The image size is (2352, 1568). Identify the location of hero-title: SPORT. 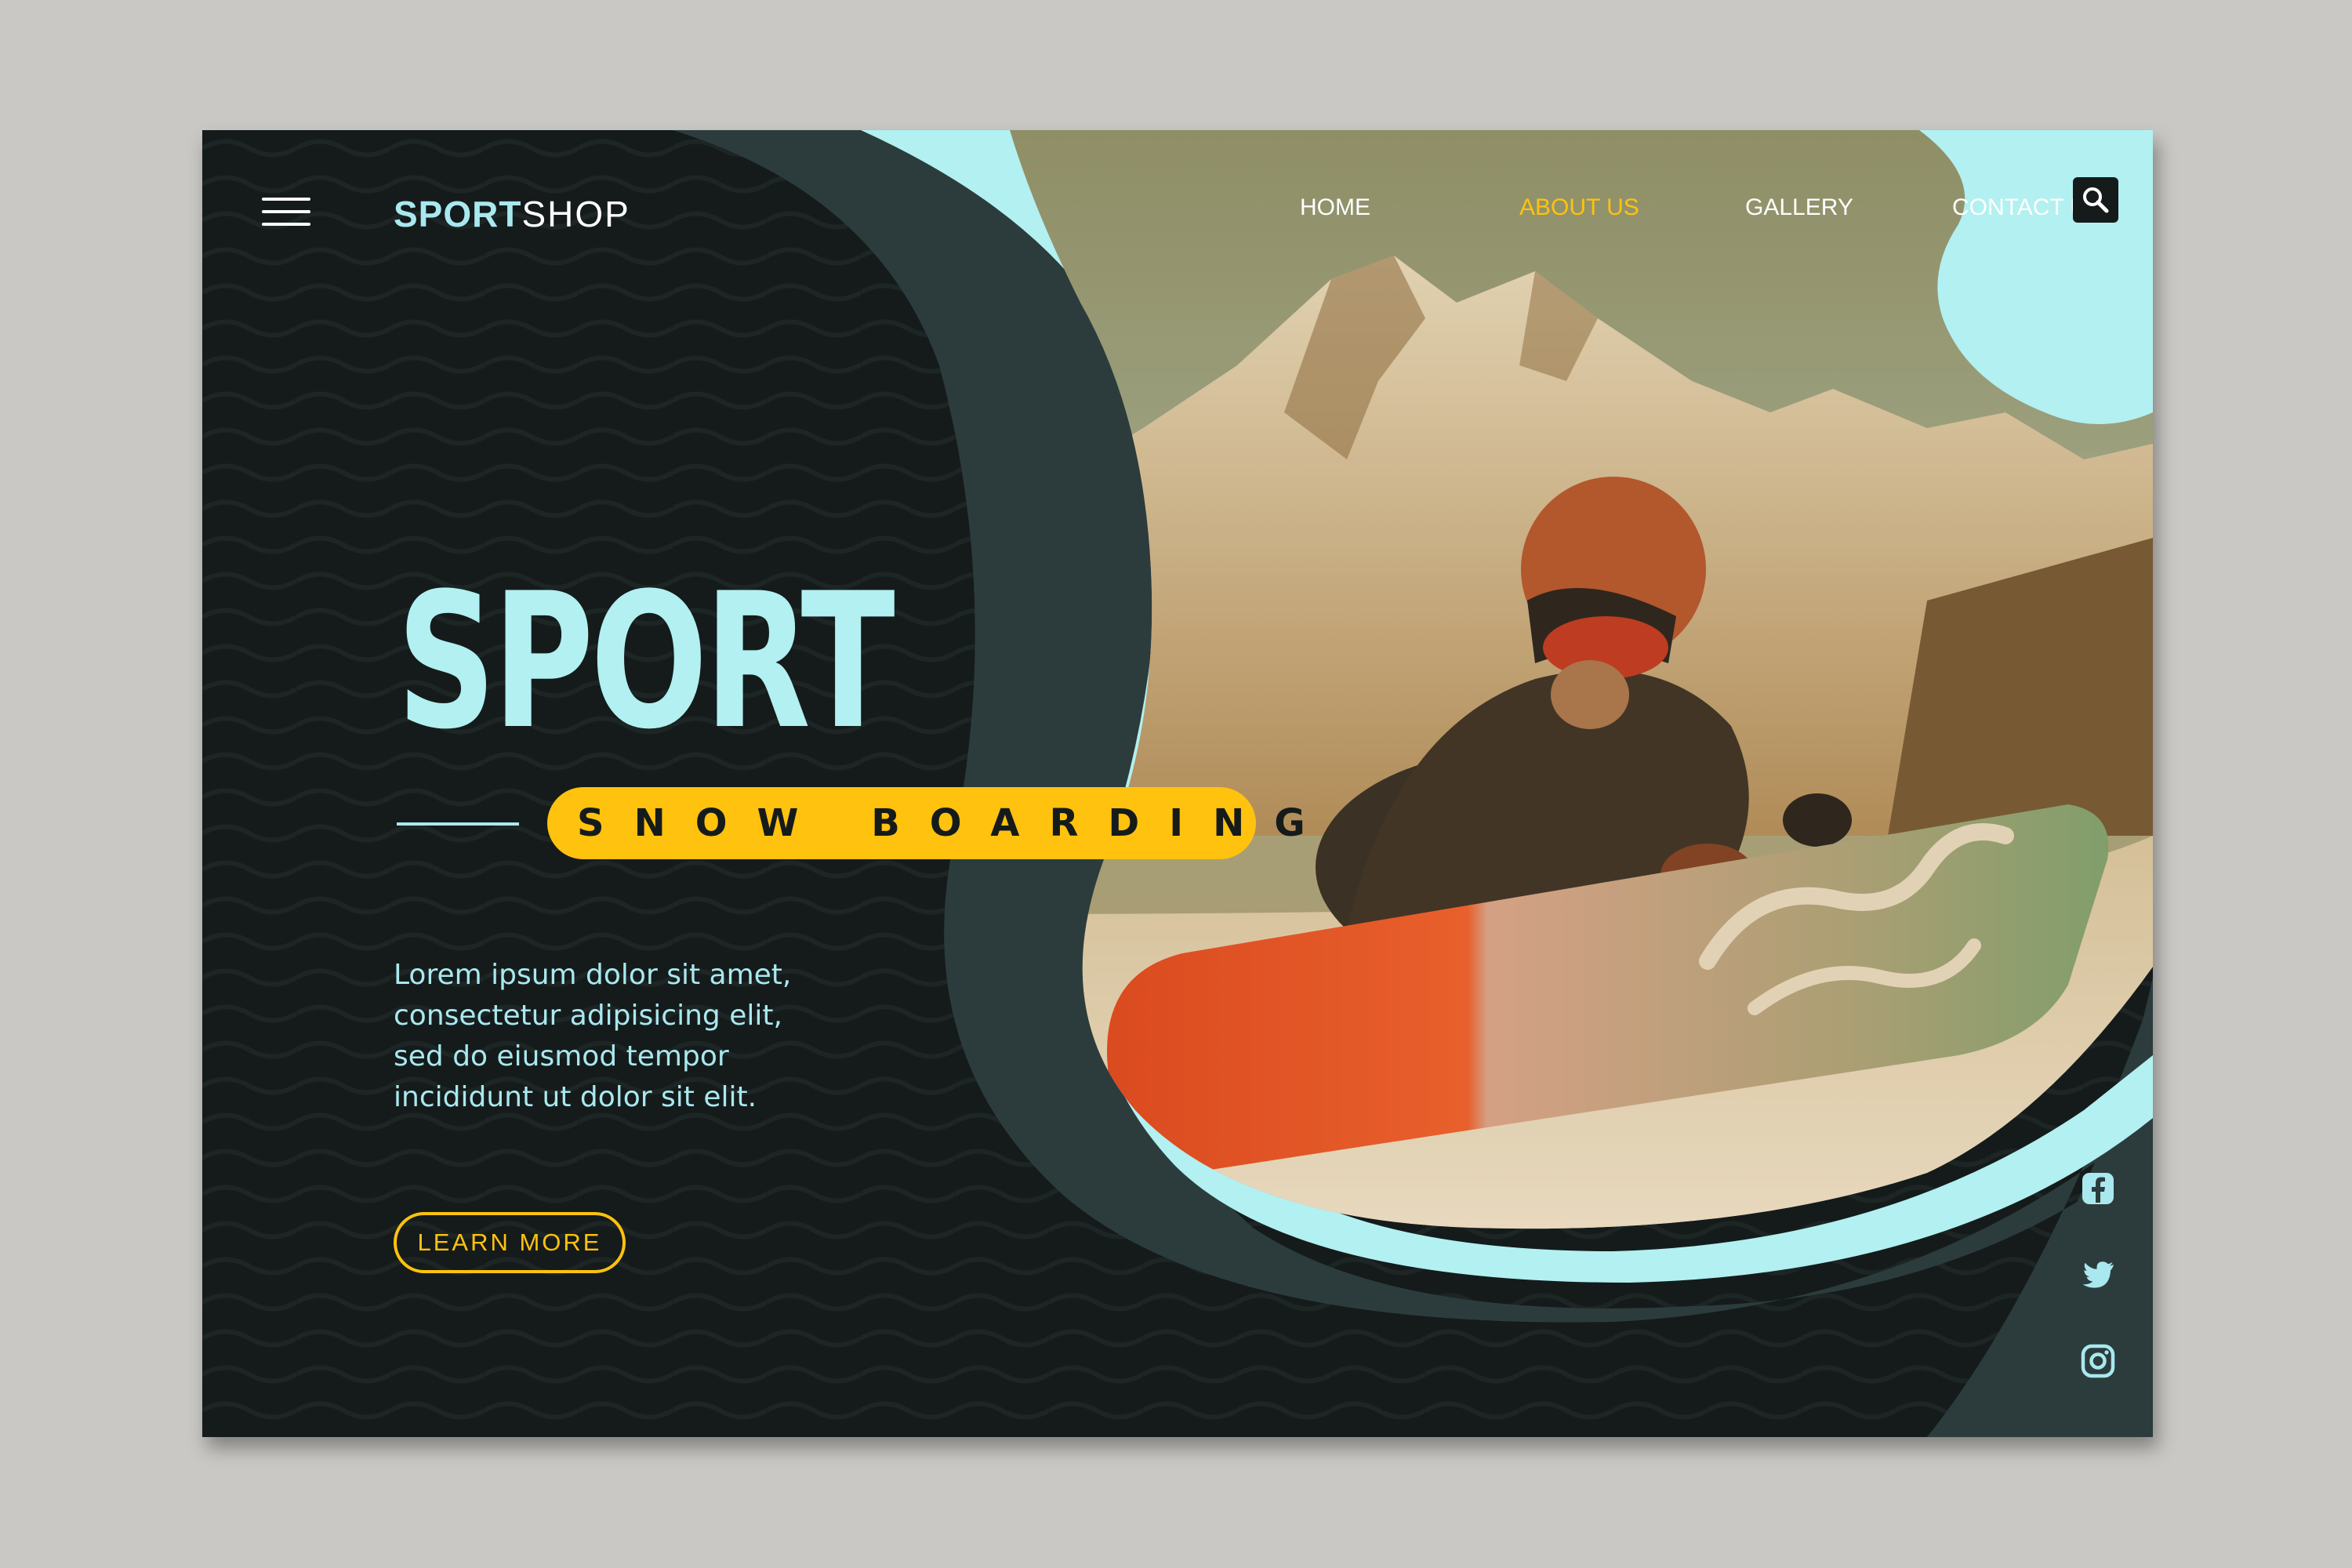
(646, 662).